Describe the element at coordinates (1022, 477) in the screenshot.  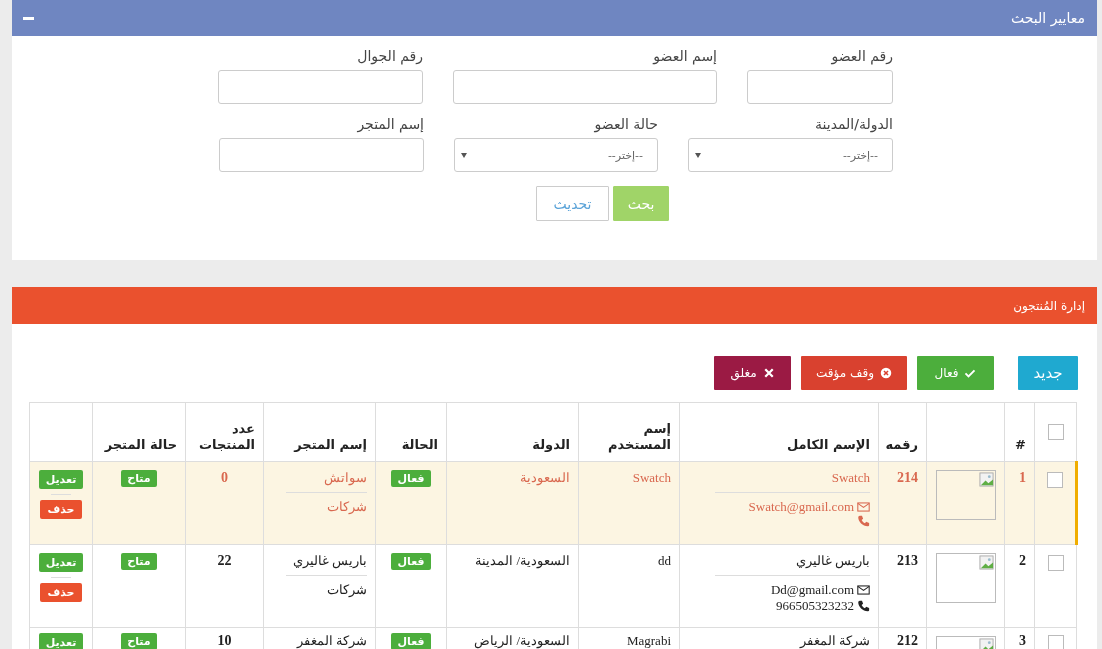
I see `row-number: 1` at that location.